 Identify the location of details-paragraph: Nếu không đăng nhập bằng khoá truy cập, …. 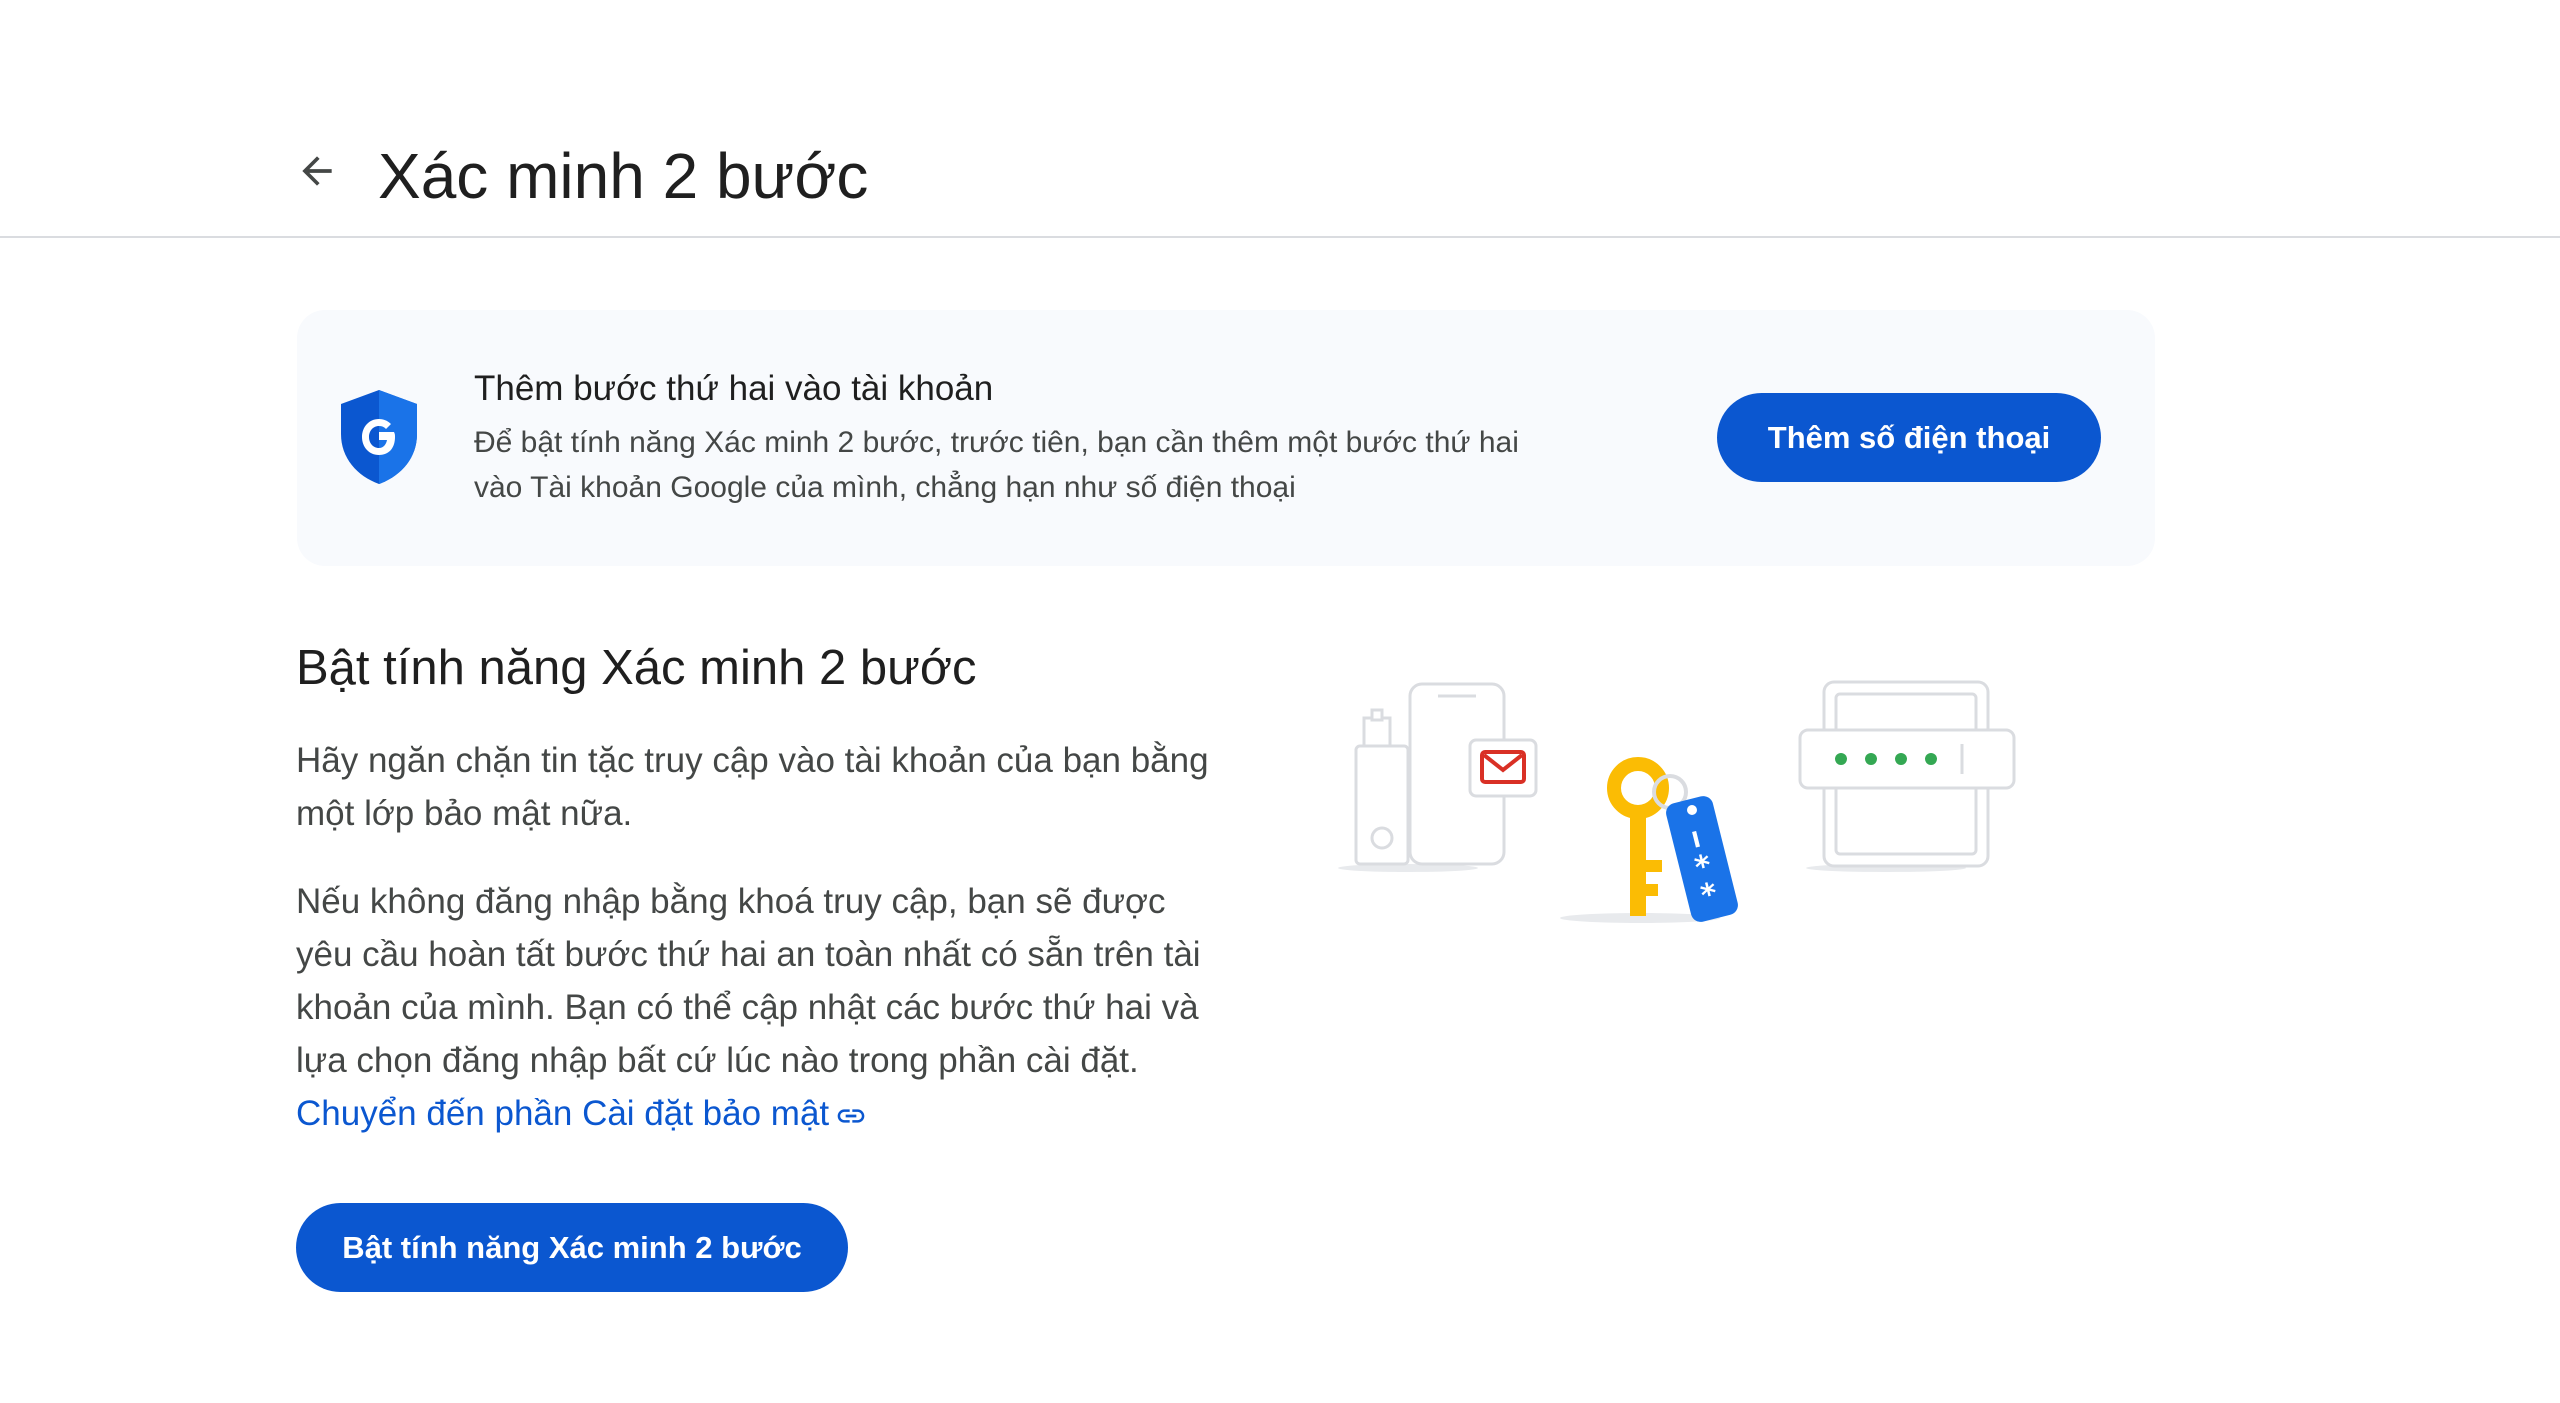
(756, 1007).